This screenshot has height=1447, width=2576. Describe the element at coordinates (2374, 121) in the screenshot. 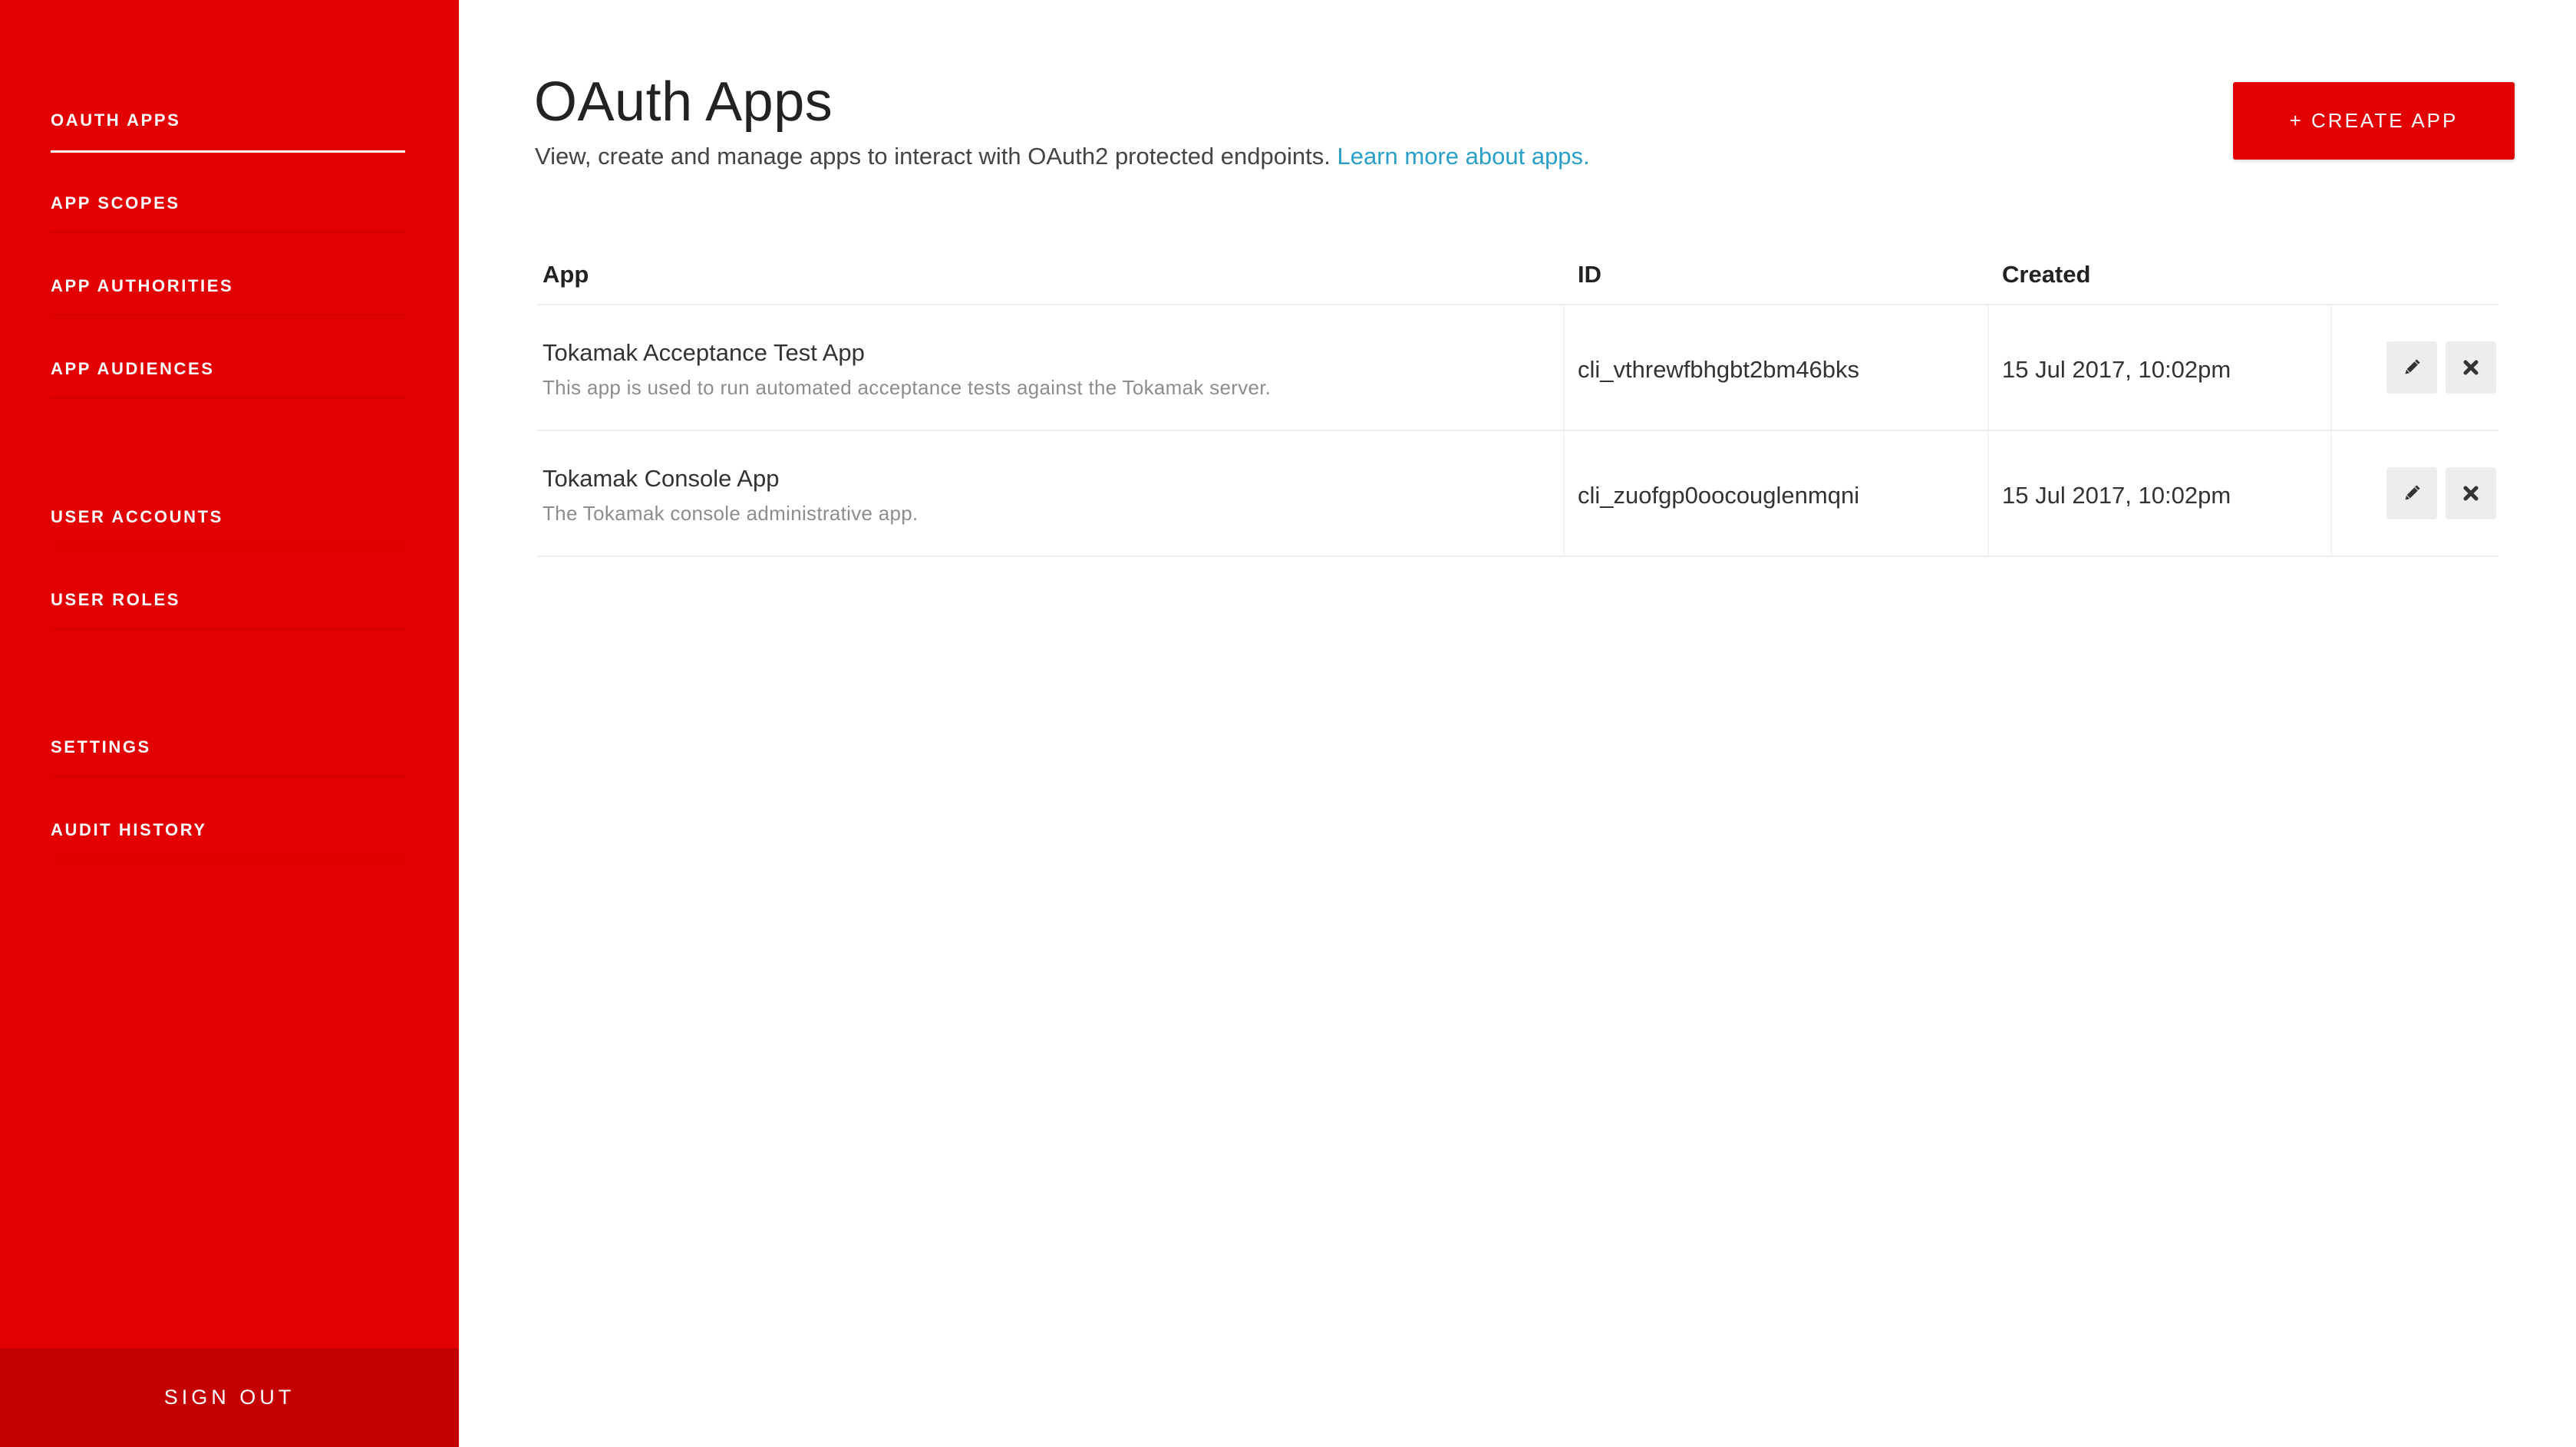

I see `create-app-button: + CREATE APP` at that location.